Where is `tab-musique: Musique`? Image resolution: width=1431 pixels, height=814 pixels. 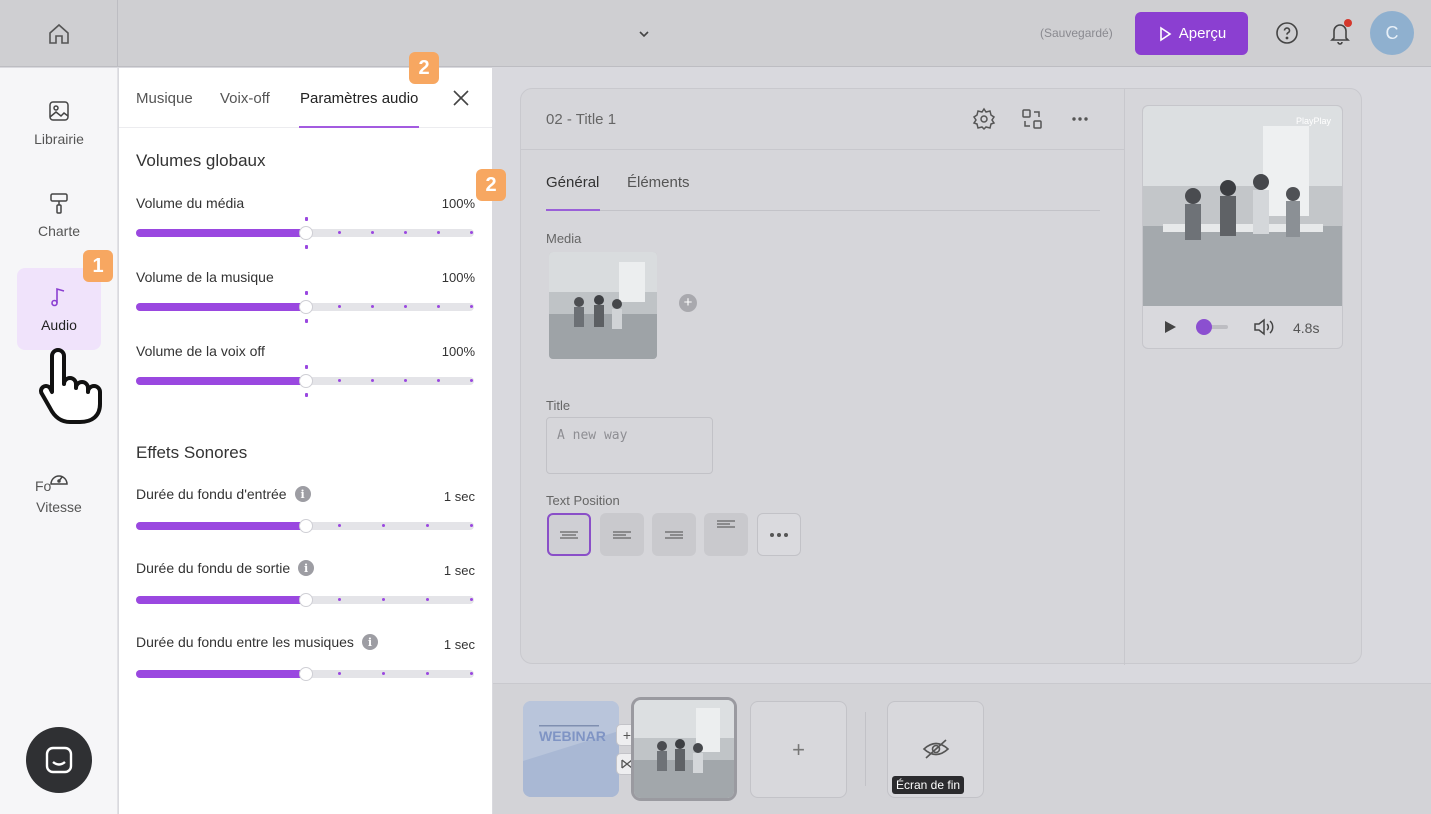
tab-musique: Musique is located at coordinates (164, 98).